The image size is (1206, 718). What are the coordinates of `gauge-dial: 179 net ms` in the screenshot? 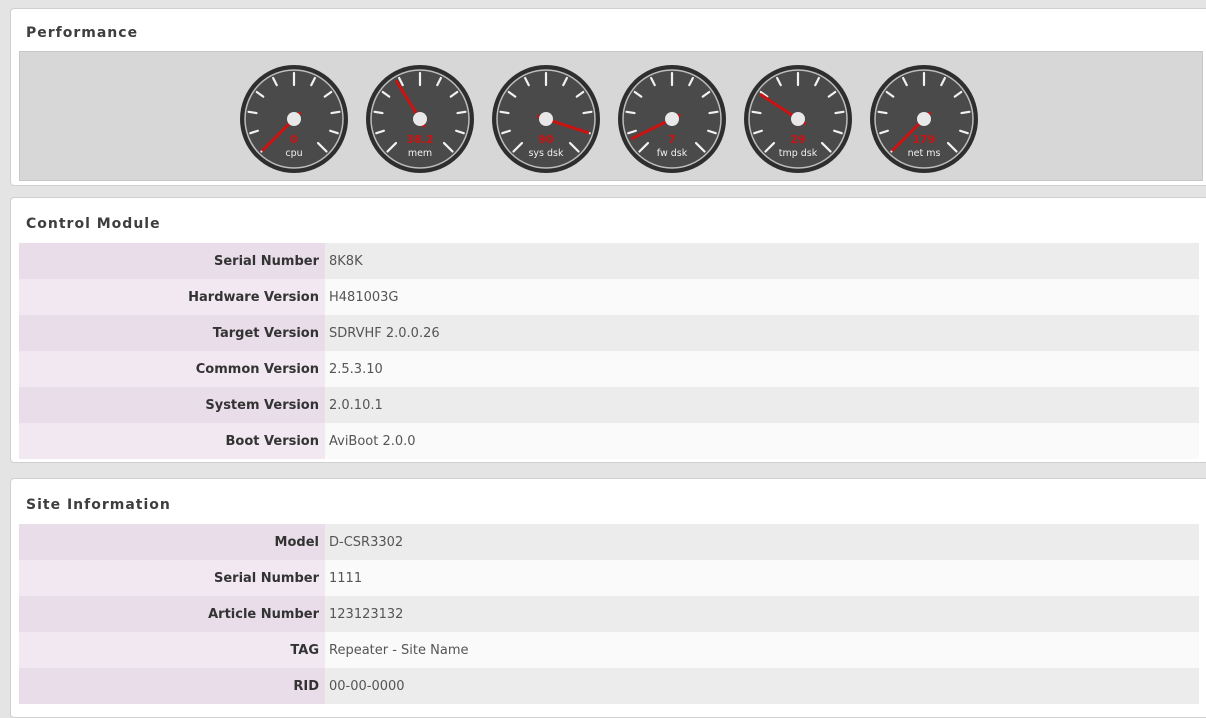 It's located at (924, 119).